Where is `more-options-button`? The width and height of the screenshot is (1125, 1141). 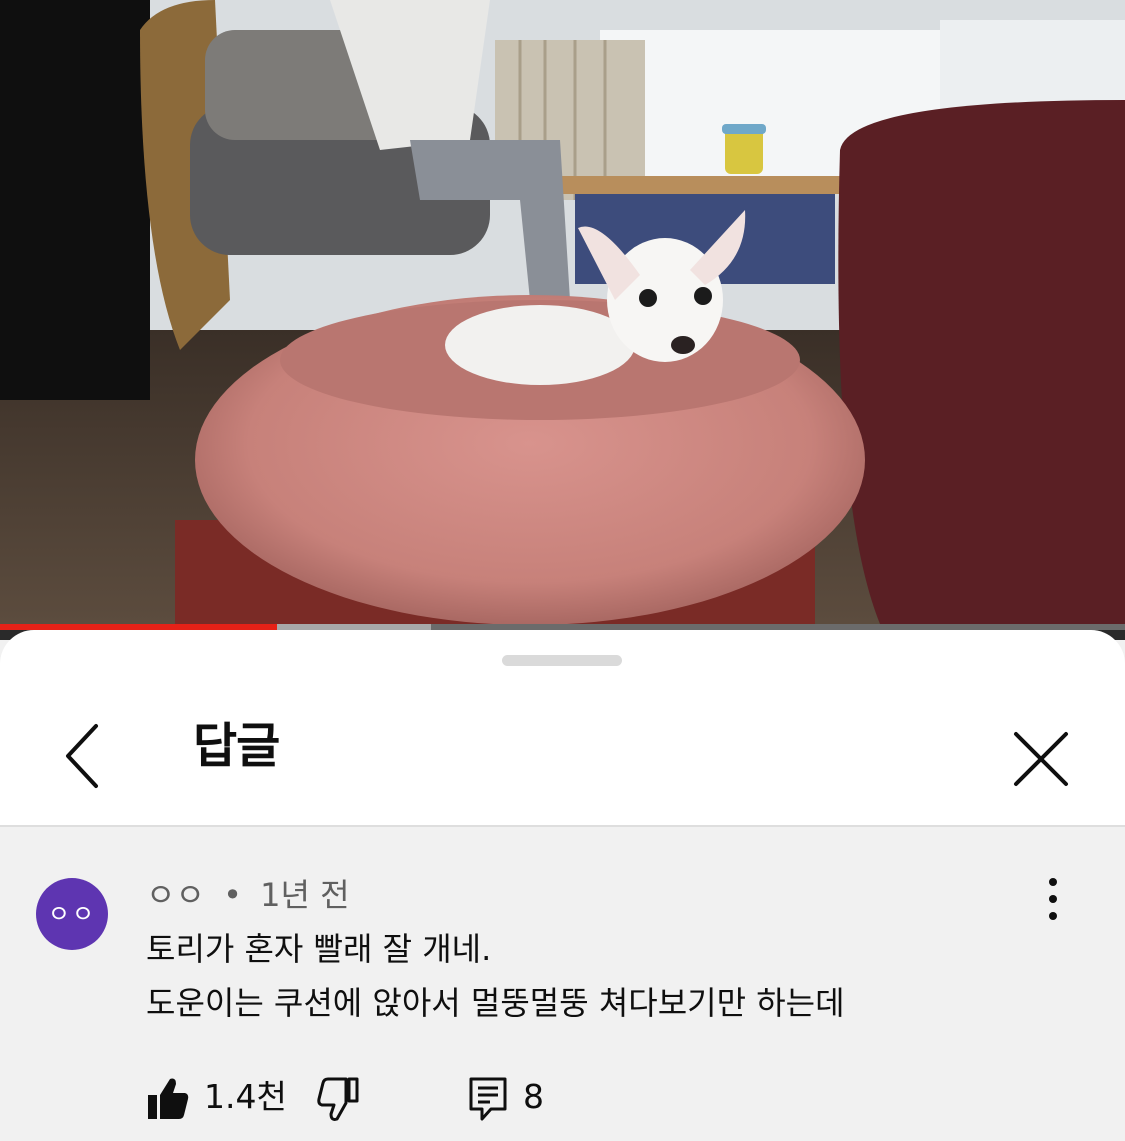 more-options-button is located at coordinates (1053, 899).